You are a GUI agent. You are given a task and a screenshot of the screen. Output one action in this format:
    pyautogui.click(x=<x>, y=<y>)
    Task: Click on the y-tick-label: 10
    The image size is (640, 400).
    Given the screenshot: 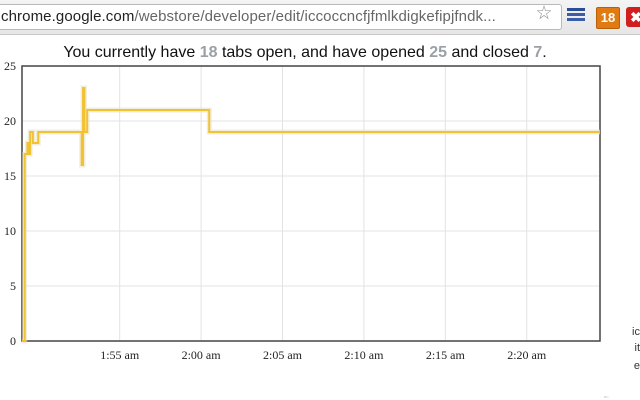 What is the action you would take?
    pyautogui.click(x=10, y=231)
    